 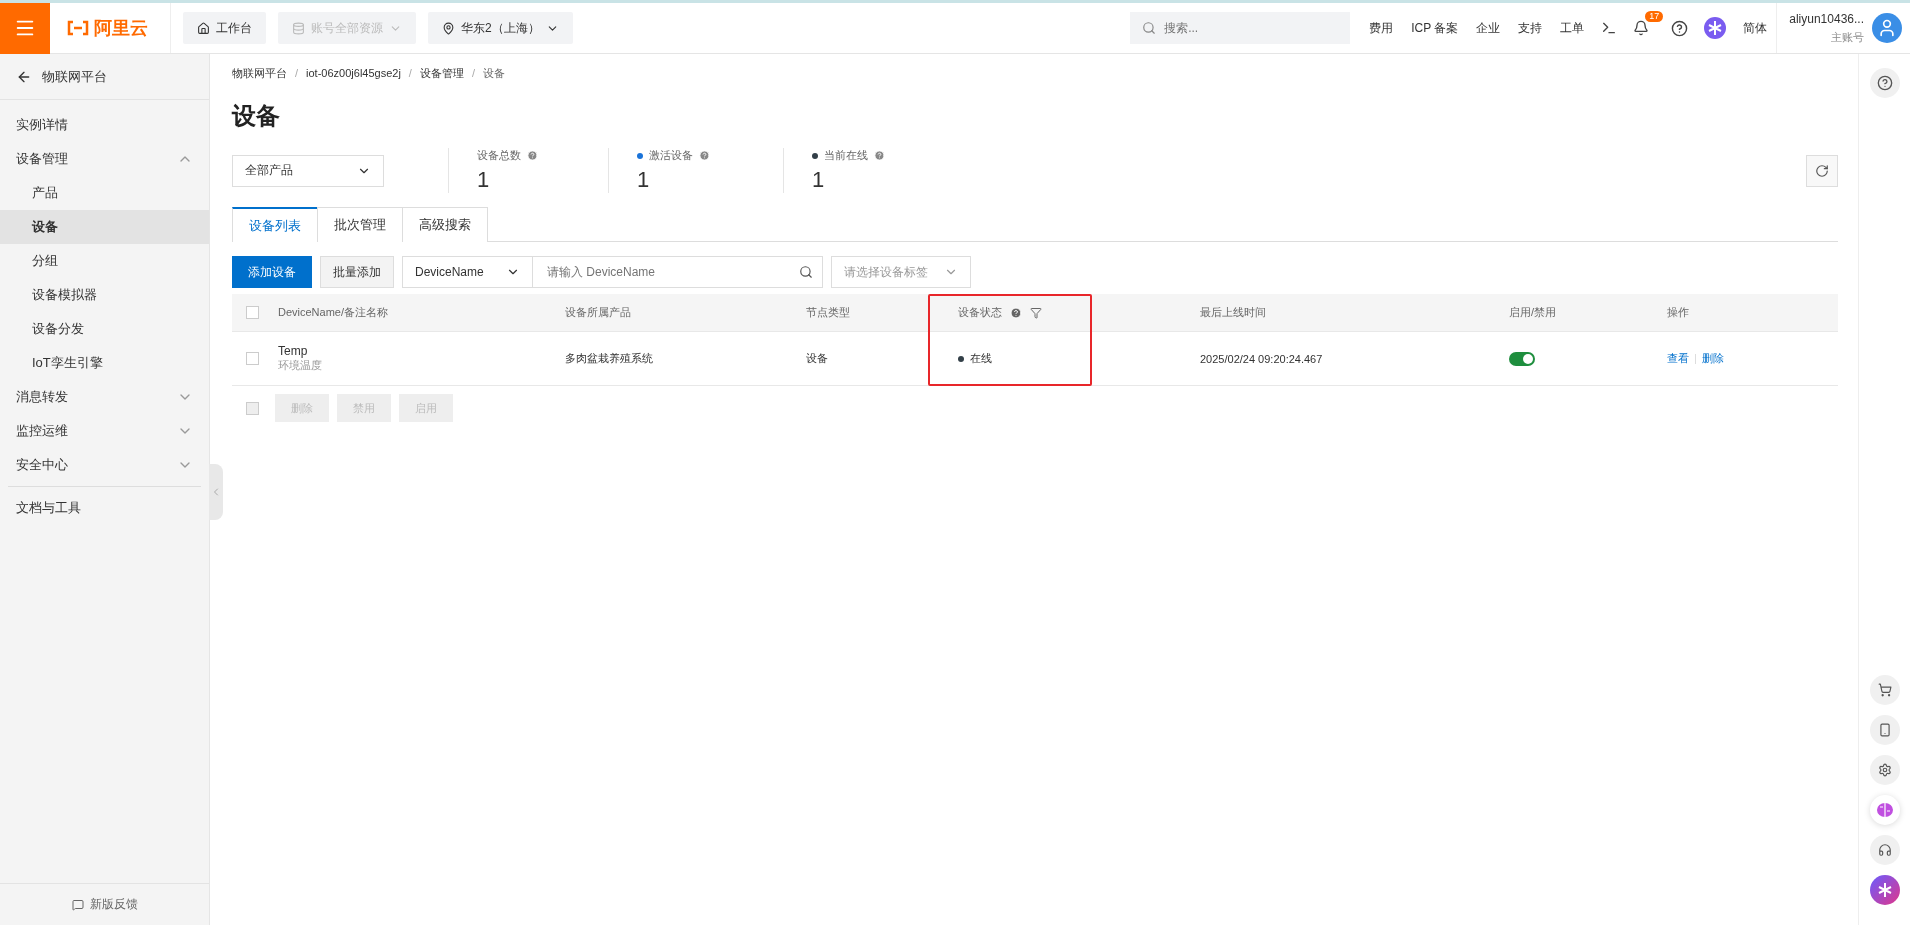 I want to click on sidebar-item: 安全中心, so click(x=104, y=465).